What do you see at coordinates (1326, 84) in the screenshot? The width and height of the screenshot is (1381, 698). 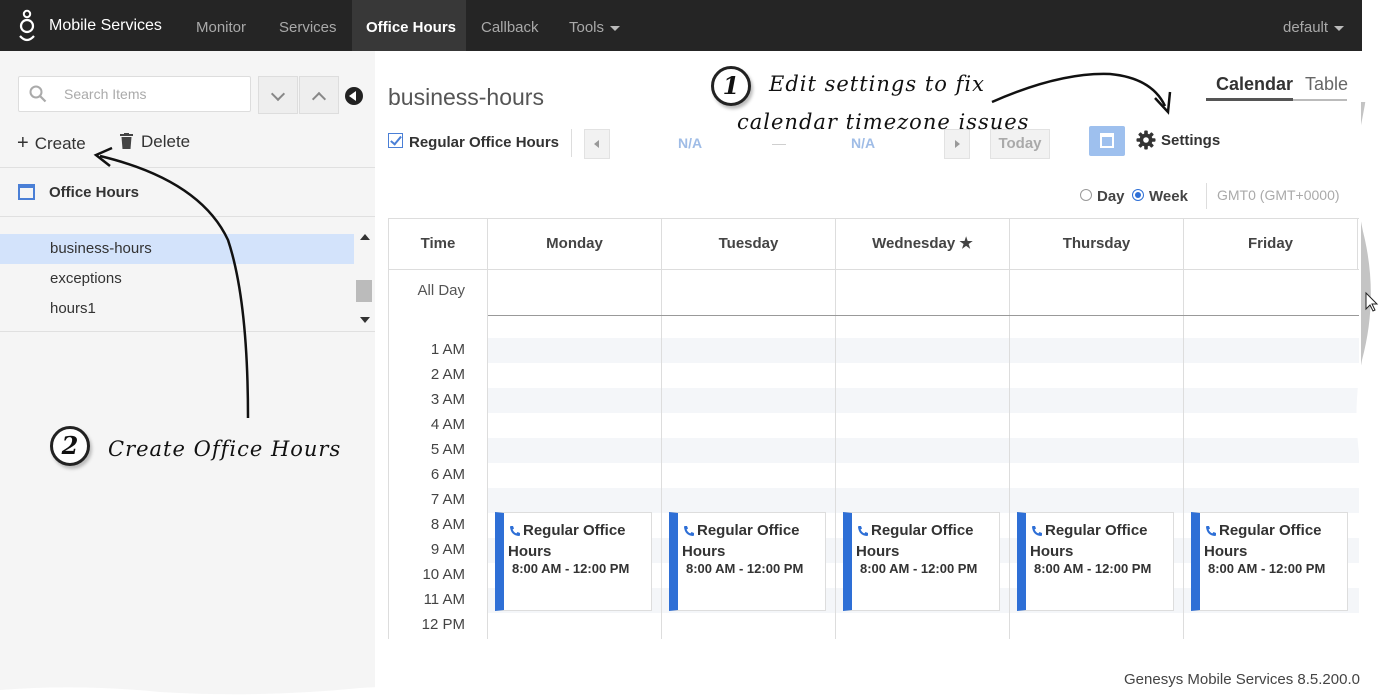 I see `tab-table: Table` at bounding box center [1326, 84].